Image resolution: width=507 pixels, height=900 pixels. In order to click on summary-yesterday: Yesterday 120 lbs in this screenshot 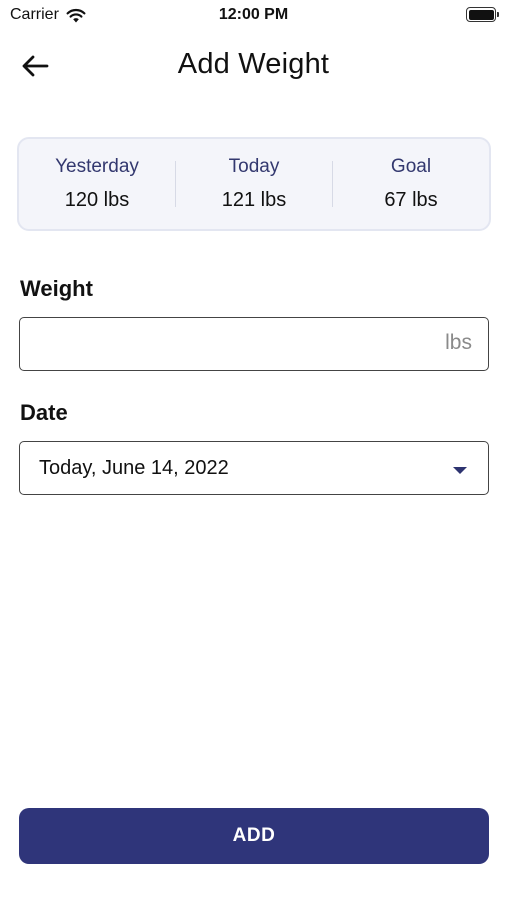, I will do `click(97, 184)`.